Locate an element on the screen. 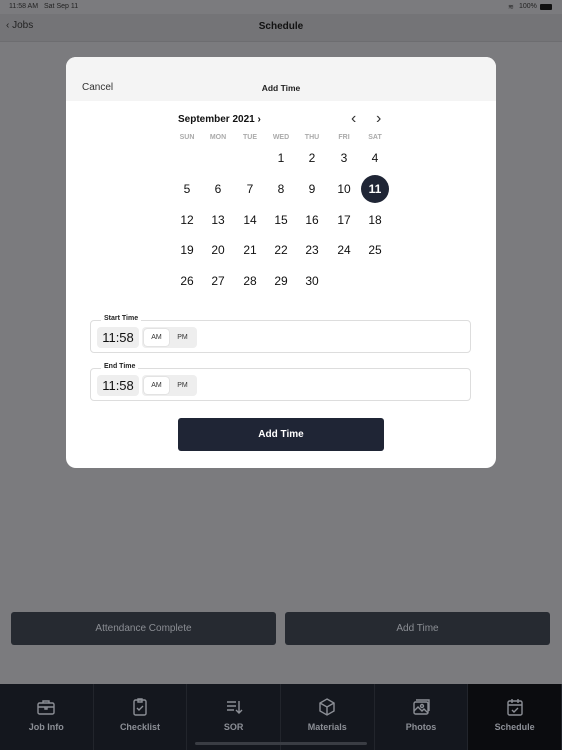 Image resolution: width=562 pixels, height=750 pixels. calendar-day: 2 is located at coordinates (312, 158).